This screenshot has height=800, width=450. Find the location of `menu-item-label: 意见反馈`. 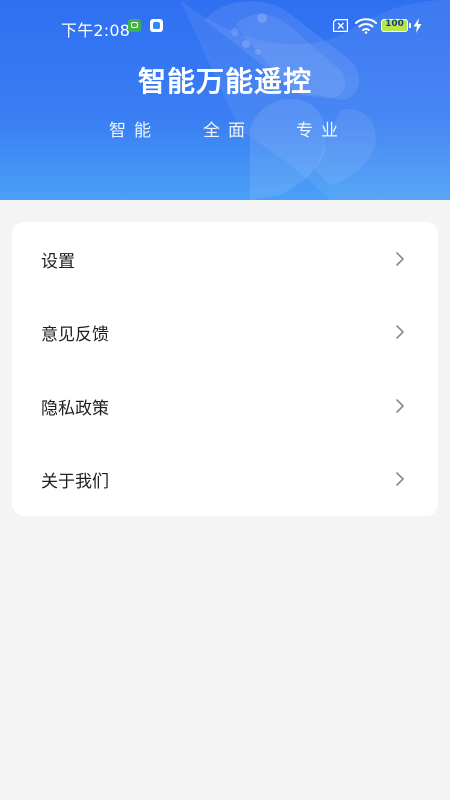

menu-item-label: 意见反馈 is located at coordinates (75, 335).